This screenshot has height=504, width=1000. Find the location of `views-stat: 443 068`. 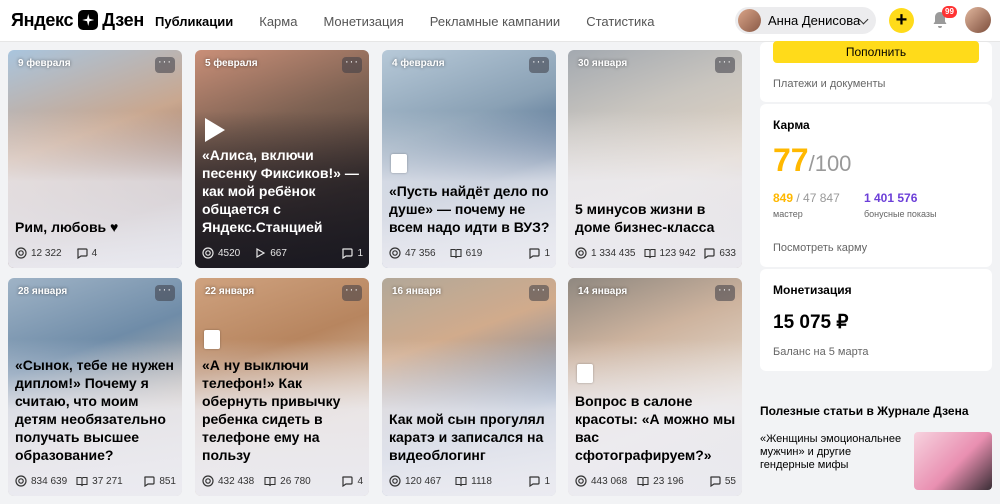

views-stat: 443 068 is located at coordinates (601, 481).